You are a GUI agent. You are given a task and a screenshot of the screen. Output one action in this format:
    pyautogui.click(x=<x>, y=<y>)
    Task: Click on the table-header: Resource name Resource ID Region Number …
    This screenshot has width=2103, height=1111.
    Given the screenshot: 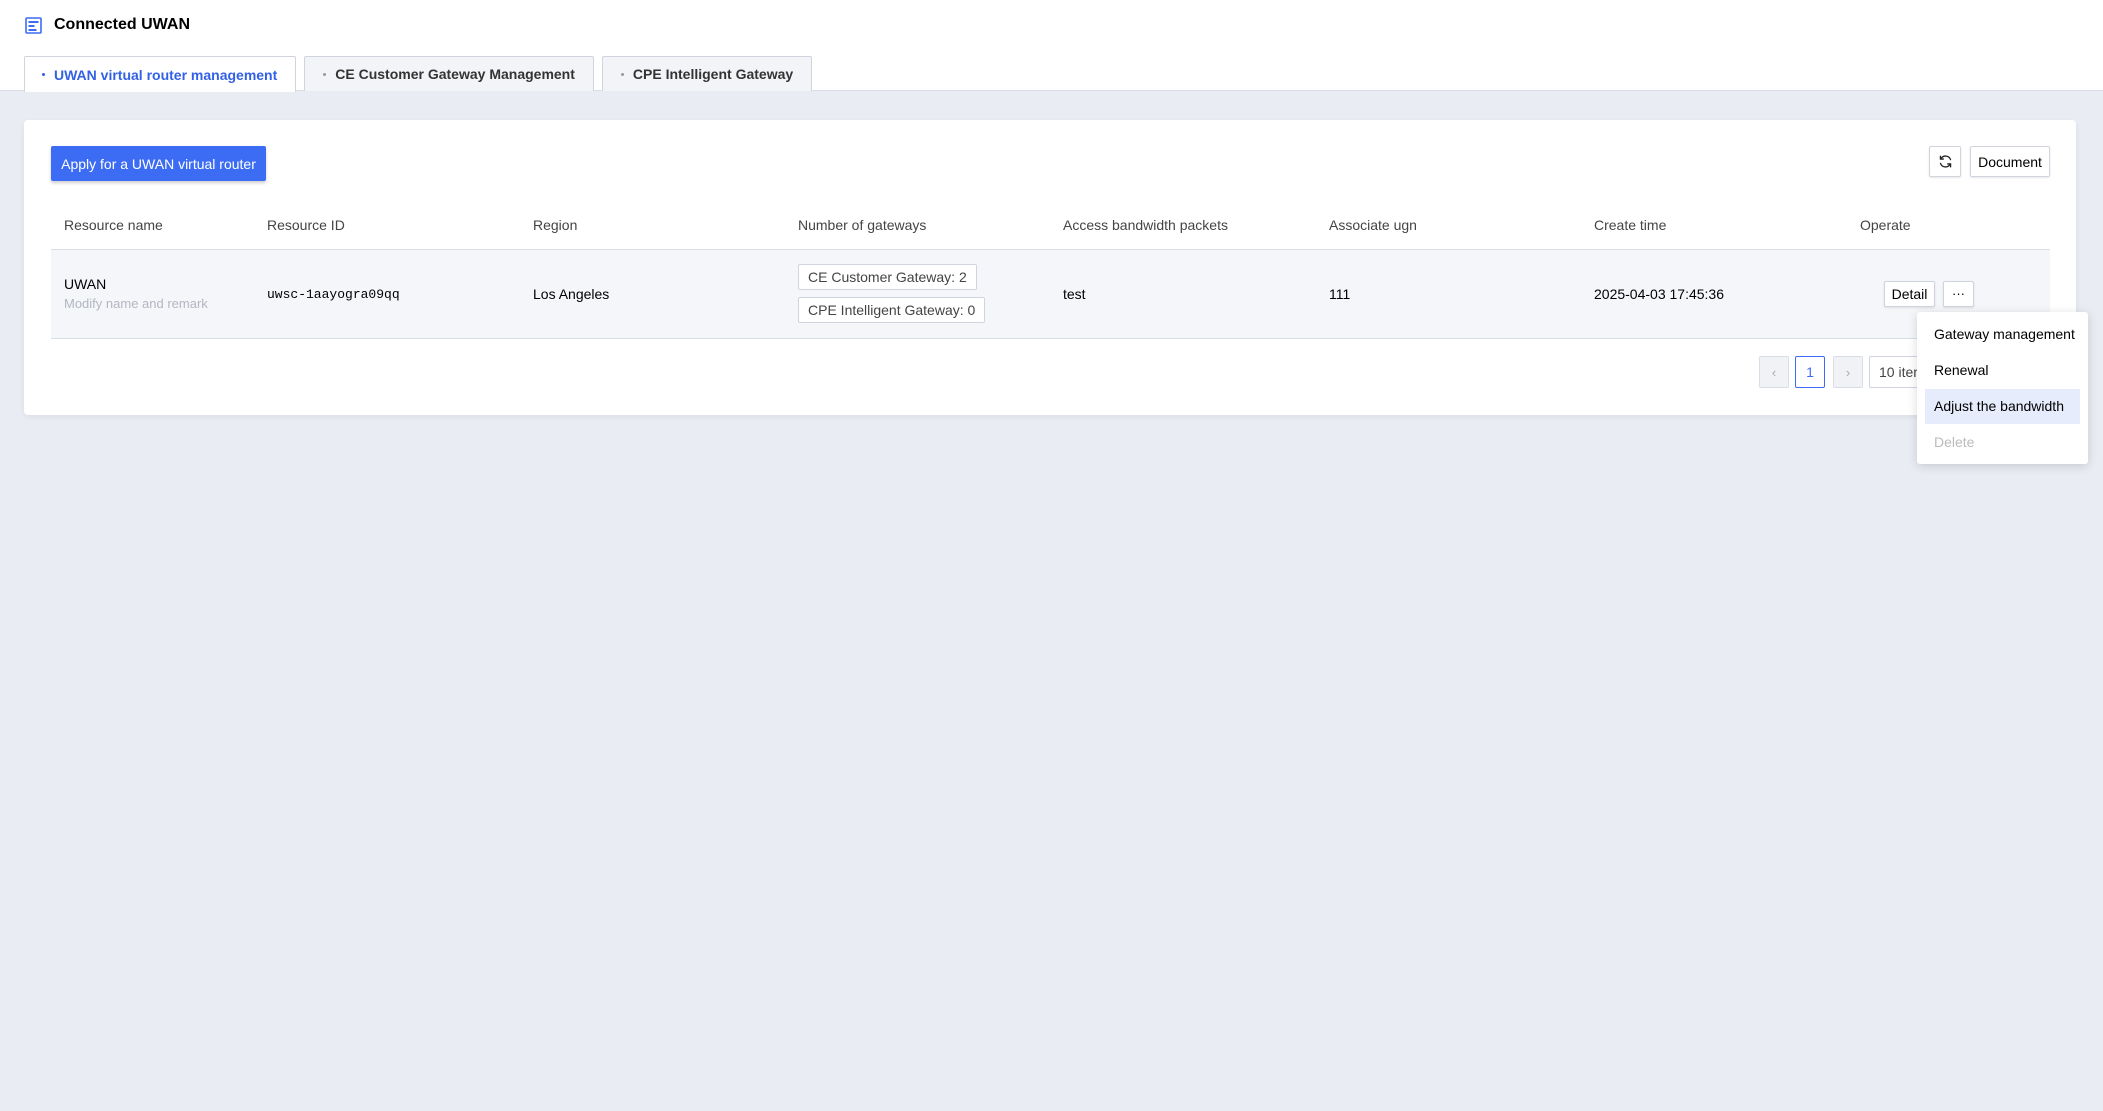 What is the action you would take?
    pyautogui.click(x=1050, y=226)
    